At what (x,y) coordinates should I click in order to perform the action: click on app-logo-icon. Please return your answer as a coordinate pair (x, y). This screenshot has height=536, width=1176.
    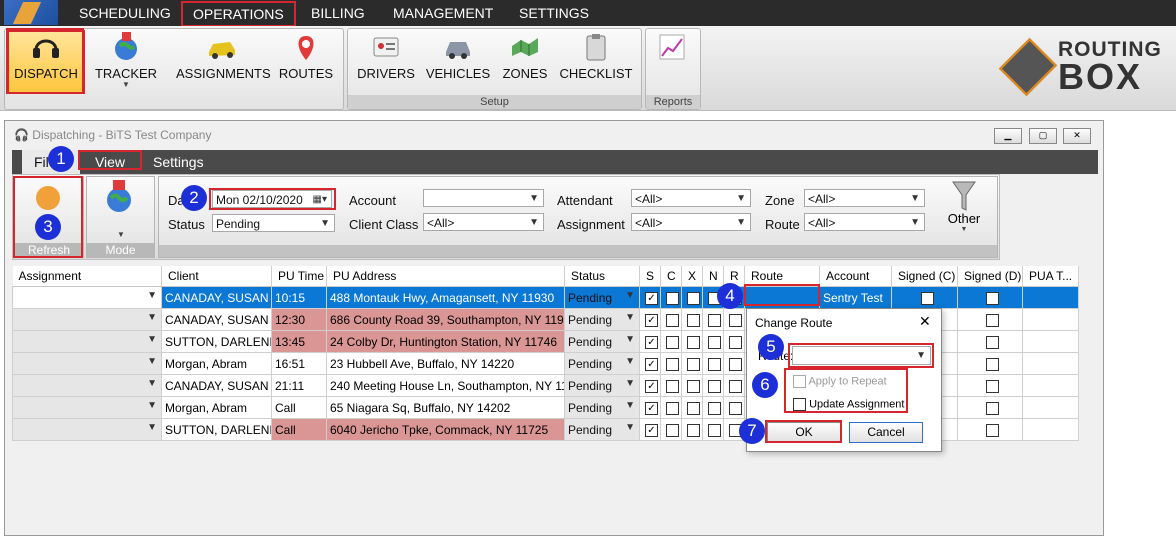
    Looking at the image, I should click on (31, 12).